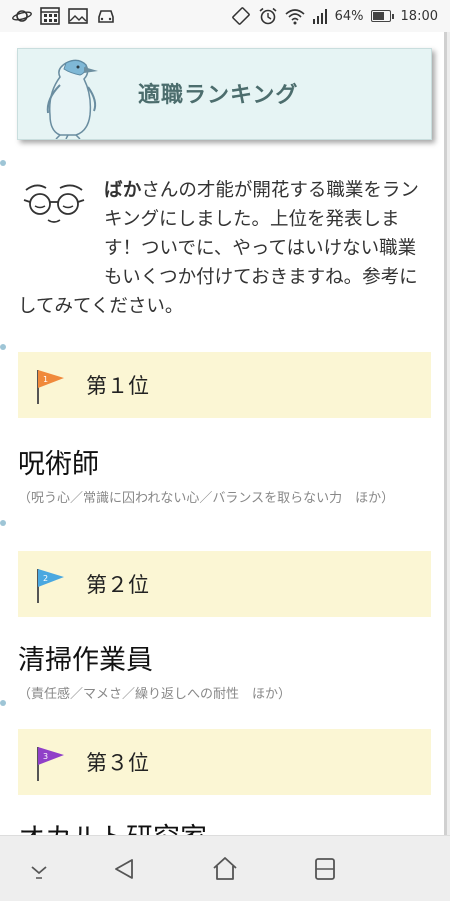 The height and width of the screenshot is (901, 450). Describe the element at coordinates (224, 385) in the screenshot. I see `rank-header-1: 1 第１位` at that location.